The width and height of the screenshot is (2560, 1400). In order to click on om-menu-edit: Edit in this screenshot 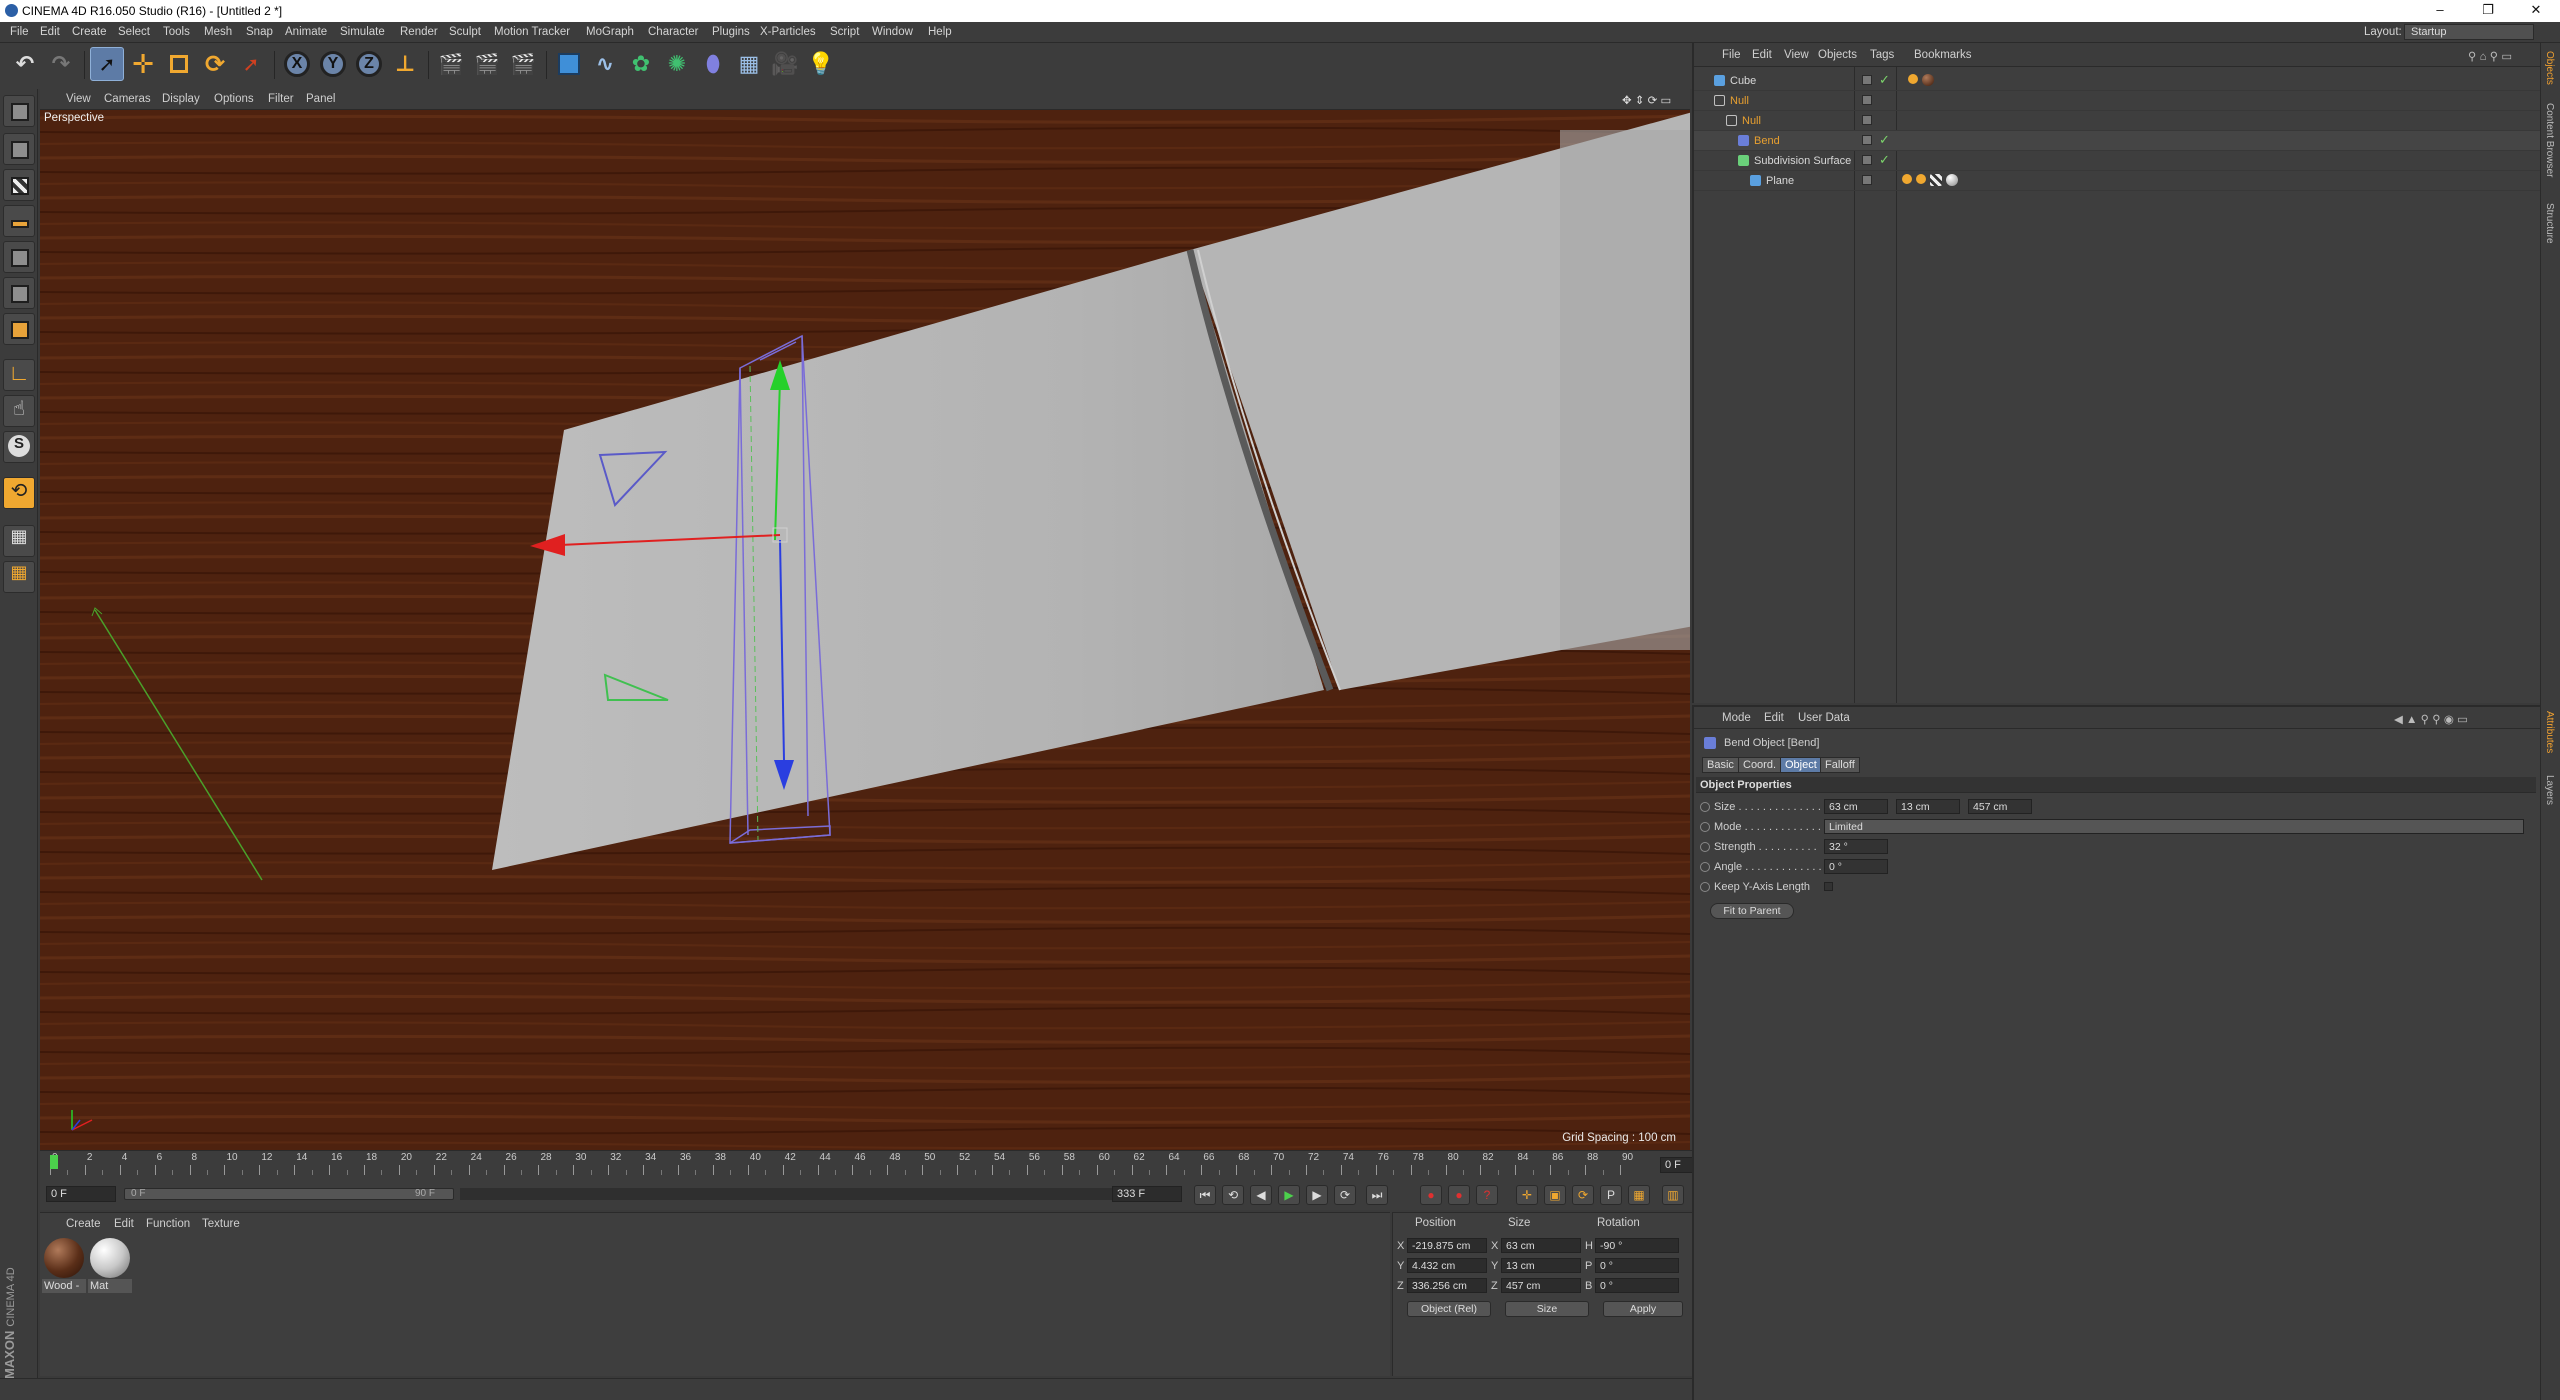, I will do `click(1762, 55)`.